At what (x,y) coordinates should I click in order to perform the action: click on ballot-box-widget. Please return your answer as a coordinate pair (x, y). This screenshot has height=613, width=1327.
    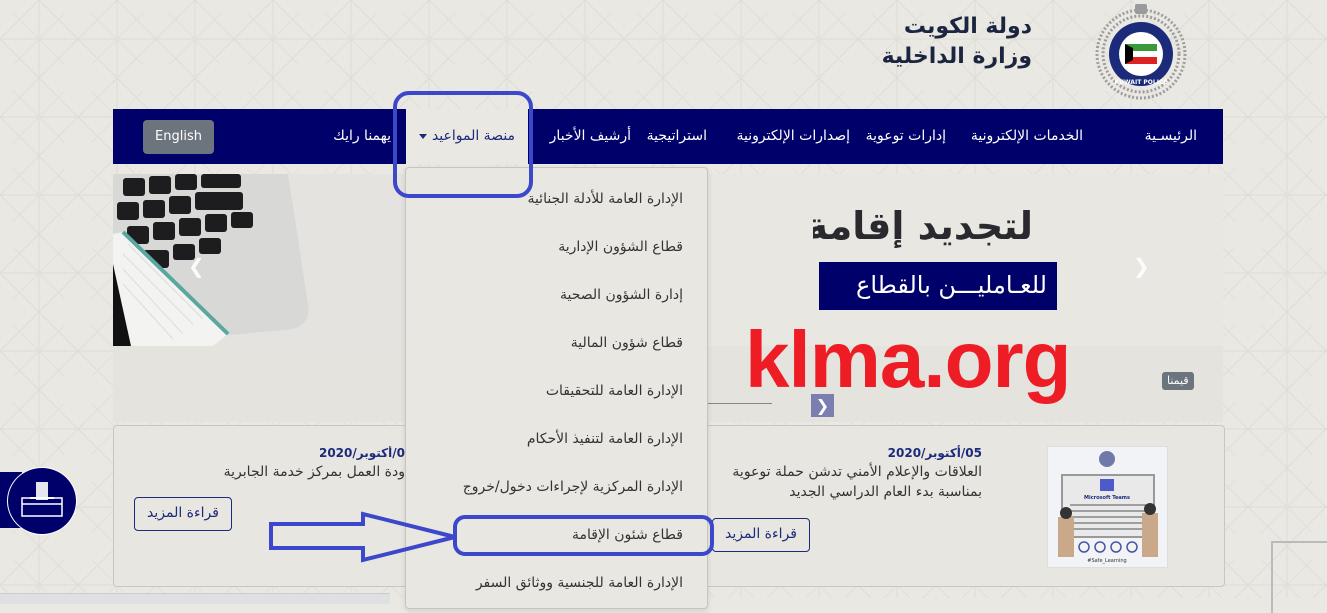
    Looking at the image, I should click on (42, 501).